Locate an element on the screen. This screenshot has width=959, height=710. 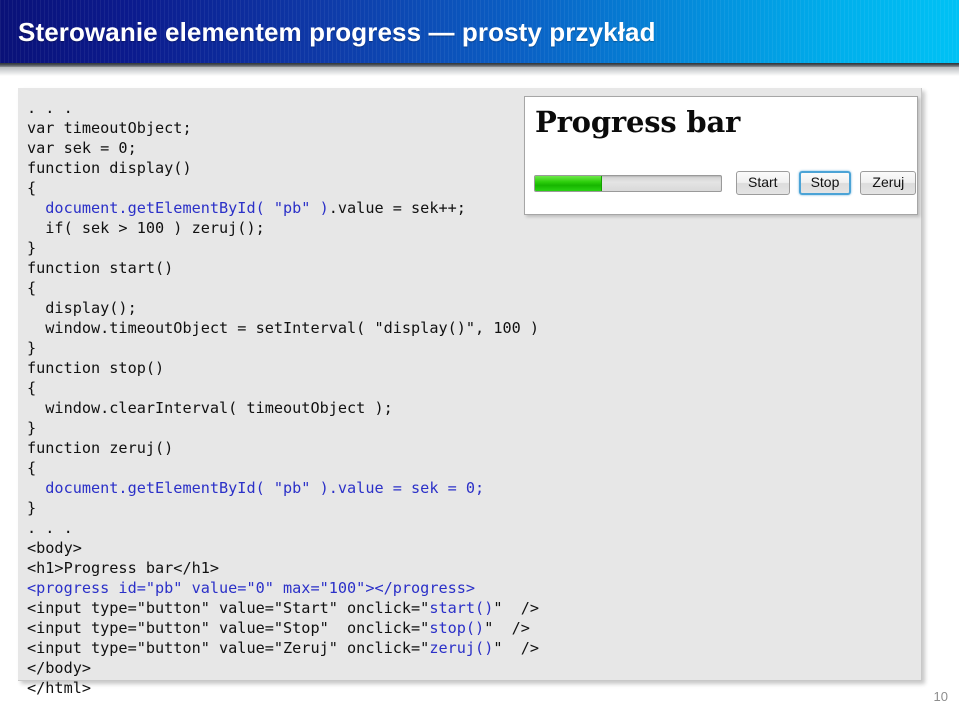
preview-button-row: Start Stop Zeruj is located at coordinates (826, 183).